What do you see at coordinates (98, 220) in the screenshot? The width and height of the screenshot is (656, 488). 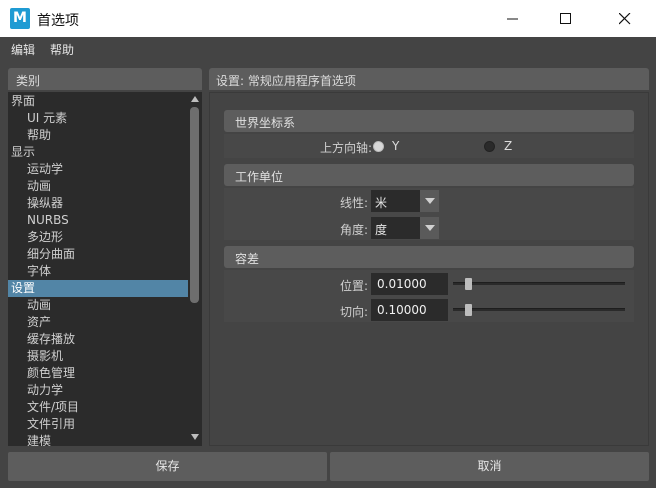 I see `category-item: NURBS` at bounding box center [98, 220].